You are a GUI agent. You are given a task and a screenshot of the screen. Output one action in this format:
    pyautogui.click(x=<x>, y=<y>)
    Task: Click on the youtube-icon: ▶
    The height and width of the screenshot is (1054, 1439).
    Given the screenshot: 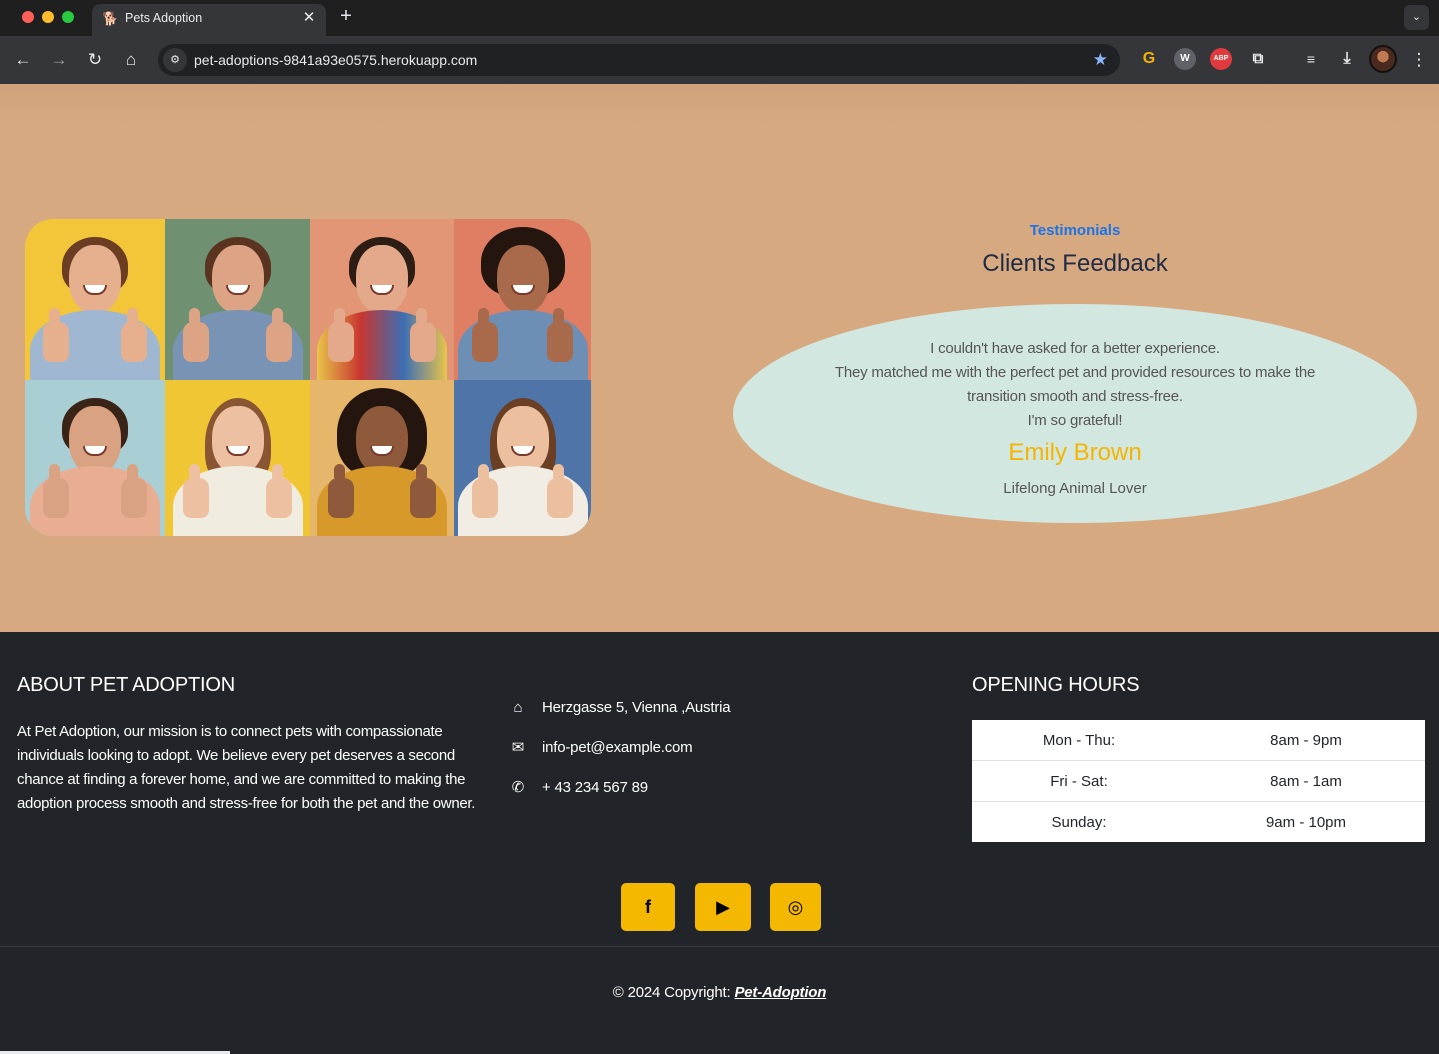 What is the action you would take?
    pyautogui.click(x=723, y=907)
    